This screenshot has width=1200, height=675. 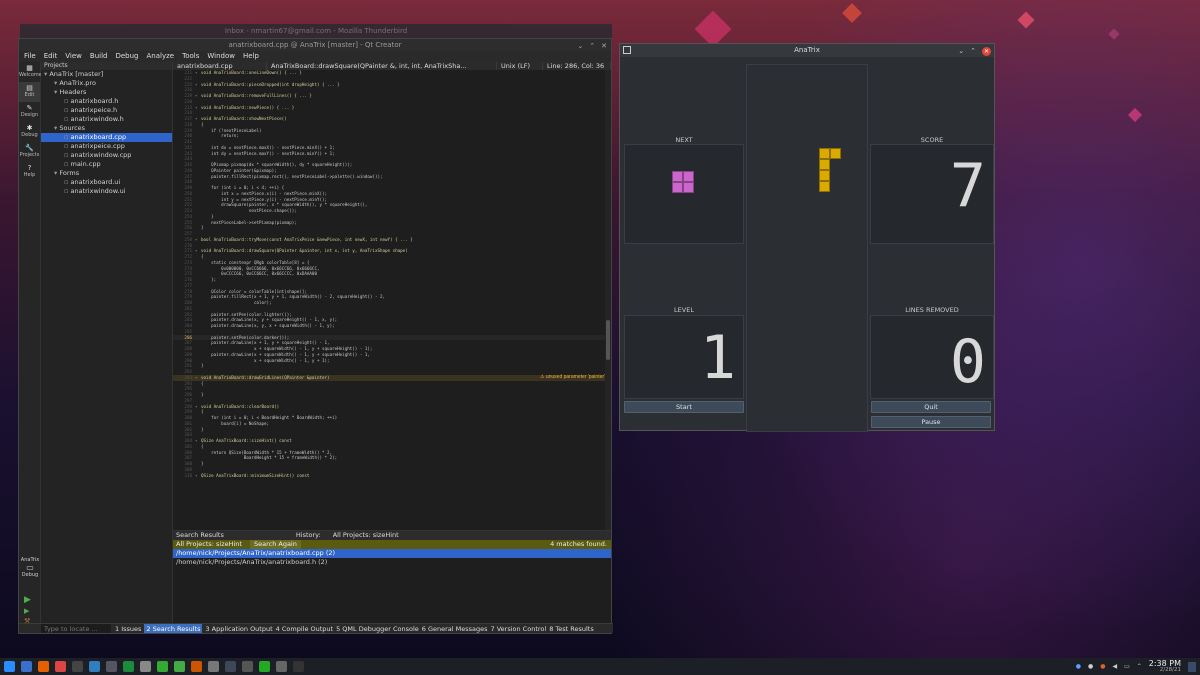 I want to click on menu-item-debug: Debug, so click(x=126, y=56).